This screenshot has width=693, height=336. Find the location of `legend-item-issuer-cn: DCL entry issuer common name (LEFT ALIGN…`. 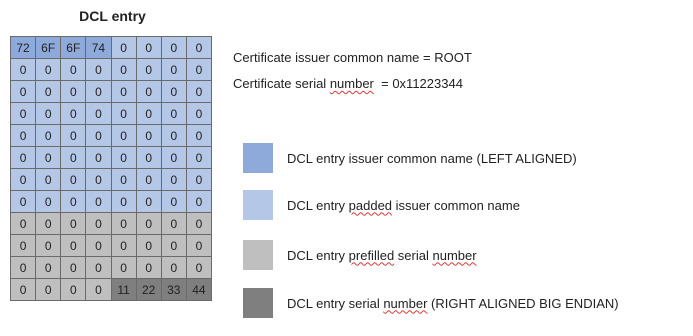

legend-item-issuer-cn: DCL entry issuer common name (LEFT ALIGN… is located at coordinates (410, 158).